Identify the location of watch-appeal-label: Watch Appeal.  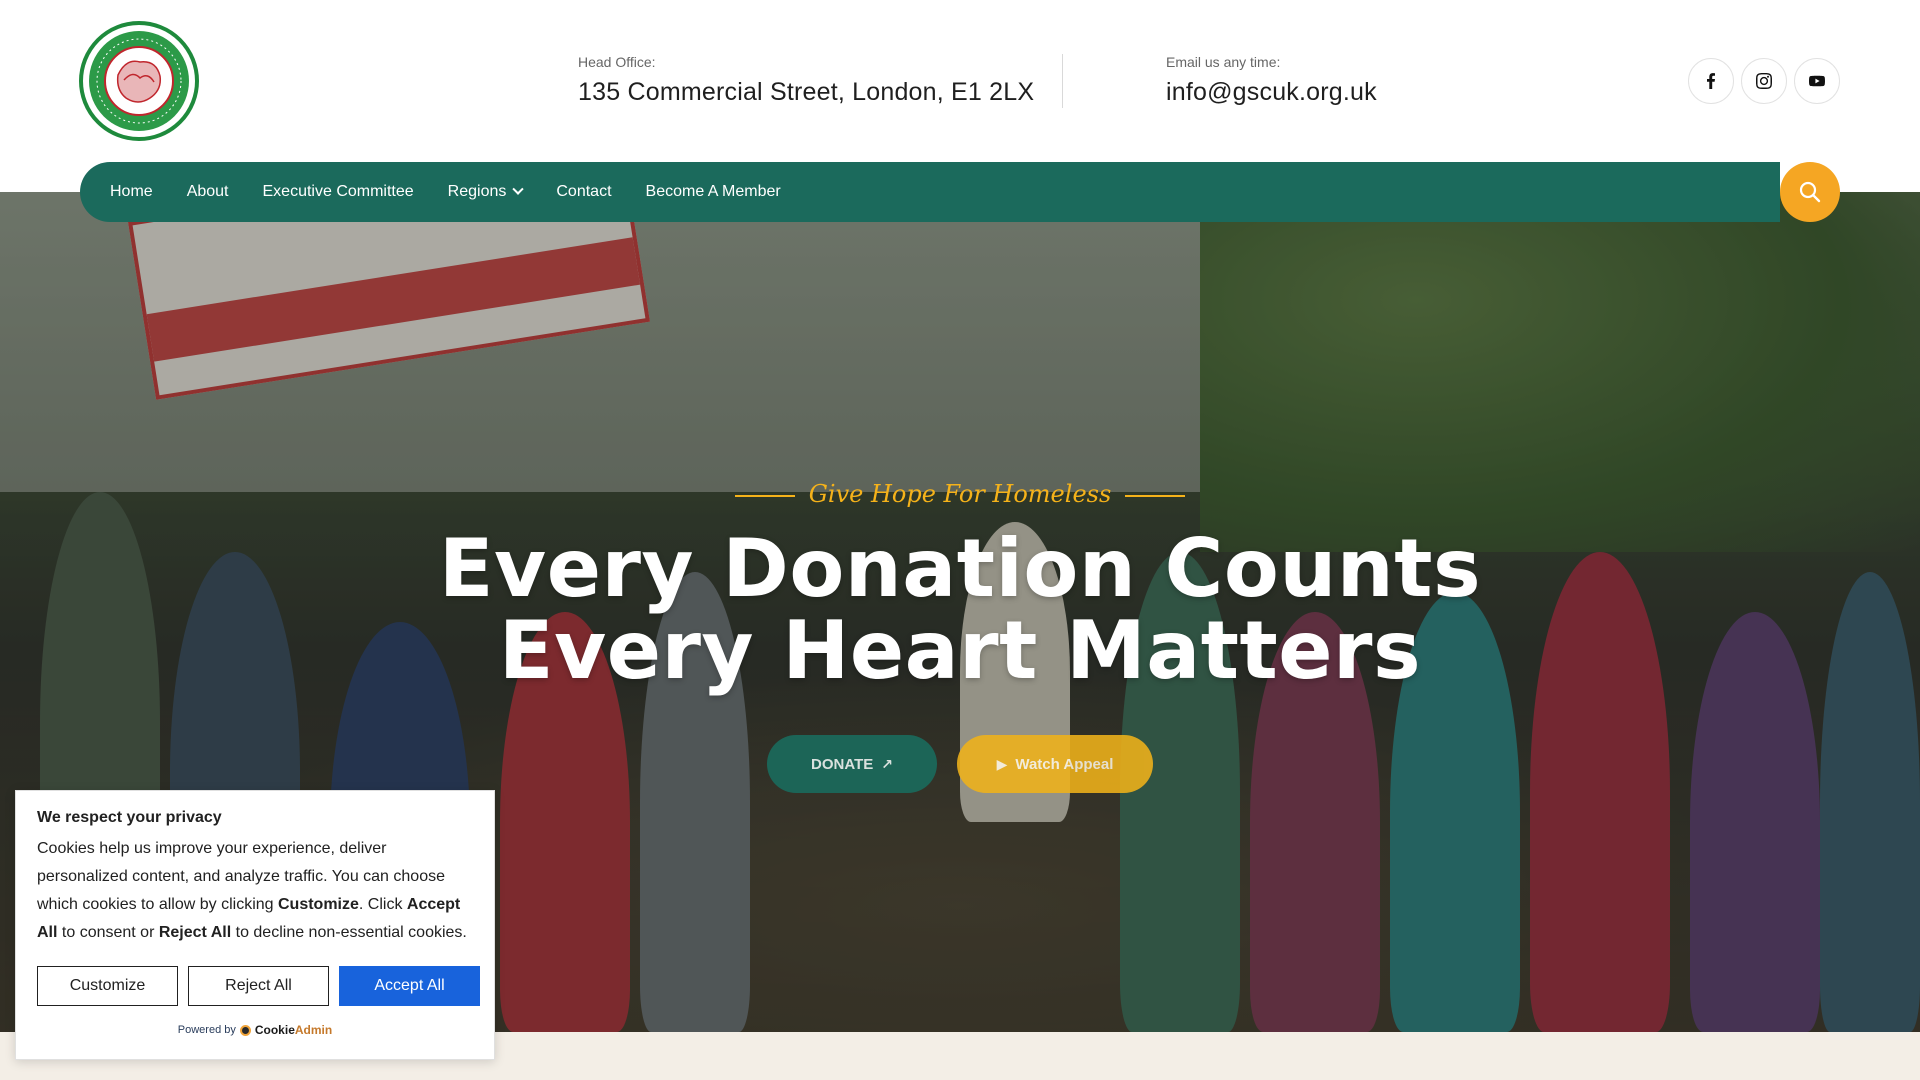
(1064, 764).